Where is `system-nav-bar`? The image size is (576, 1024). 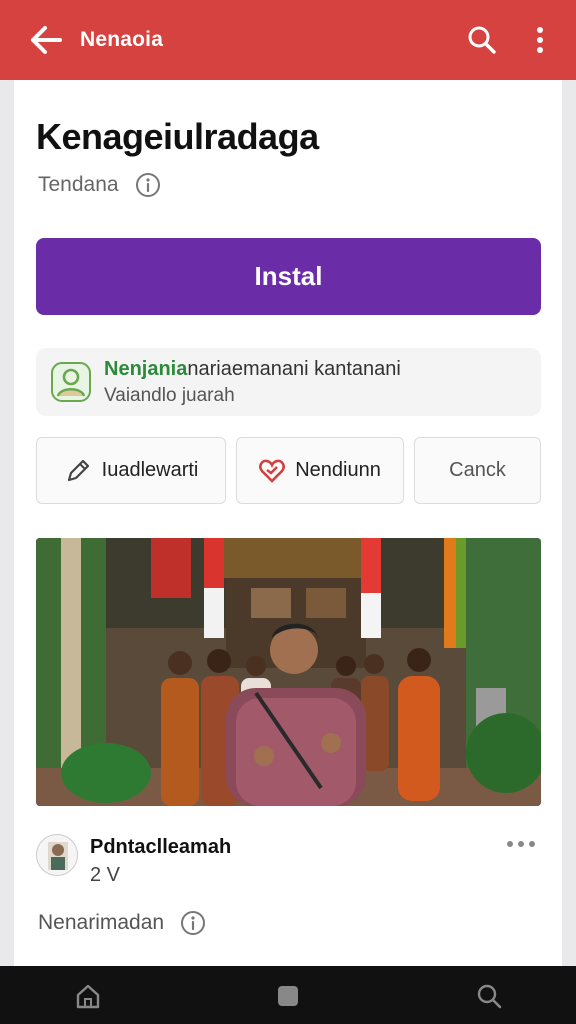
system-nav-bar is located at coordinates (288, 995).